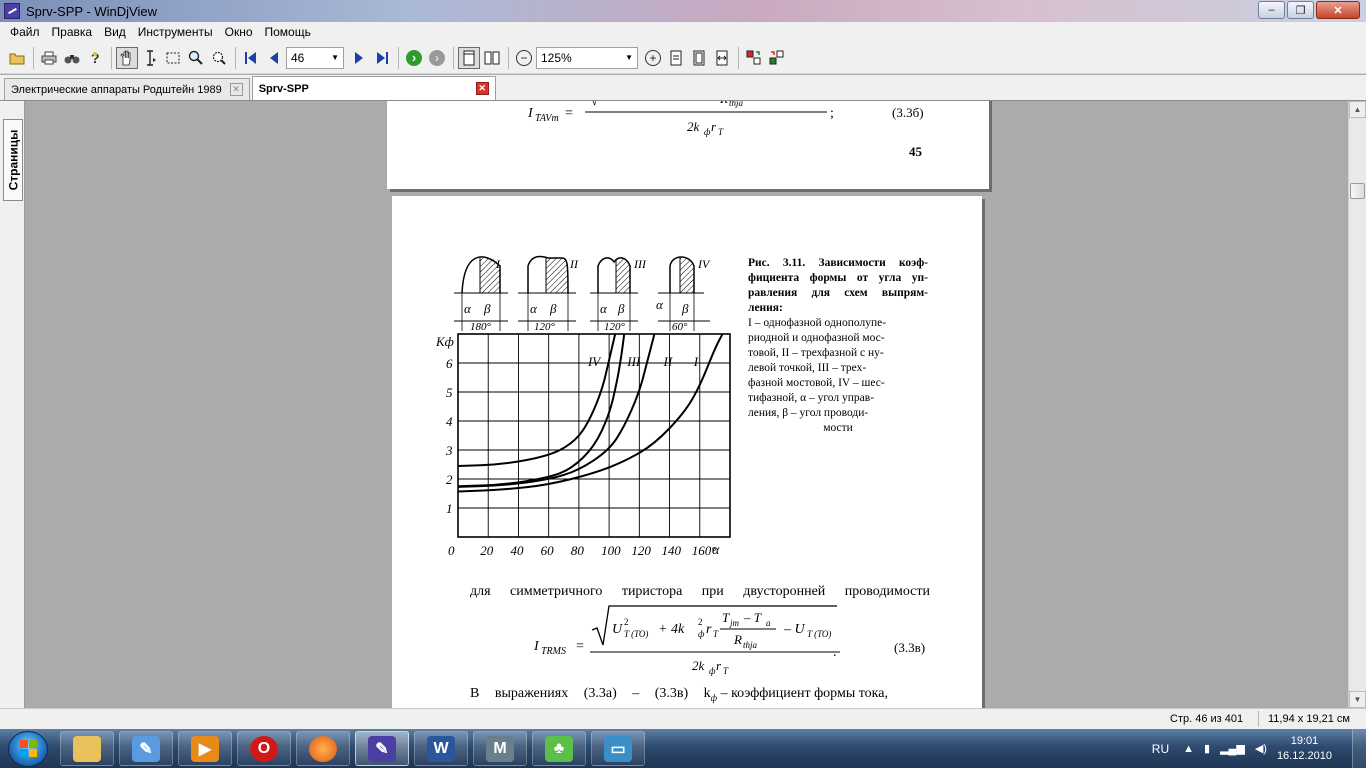  I want to click on minimize-button: ‒, so click(1271, 10).